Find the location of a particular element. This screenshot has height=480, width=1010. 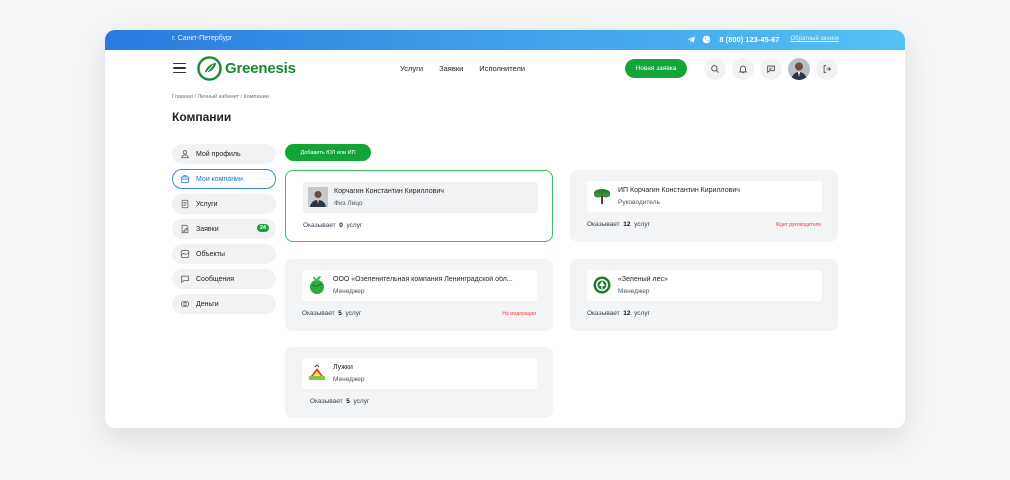

breadcrumb: Главная / Личный кабинет / Компании is located at coordinates (220, 97).